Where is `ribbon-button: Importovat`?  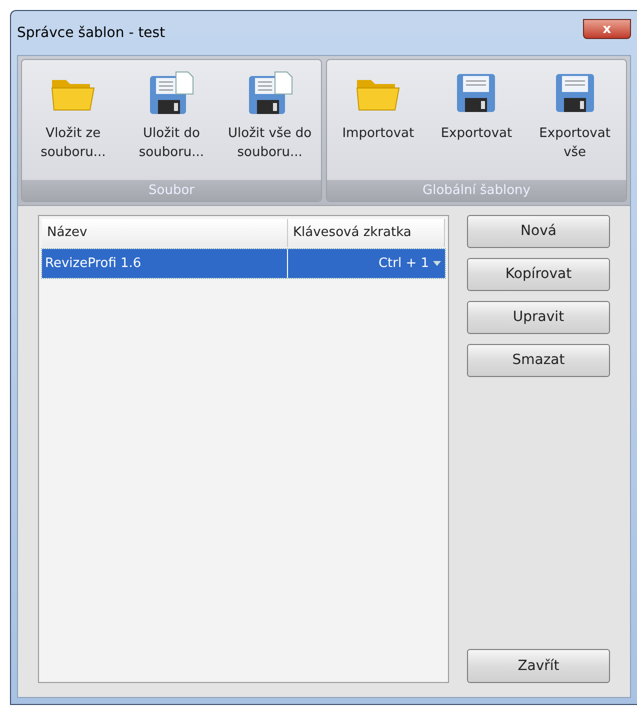
ribbon-button: Importovat is located at coordinates (378, 124).